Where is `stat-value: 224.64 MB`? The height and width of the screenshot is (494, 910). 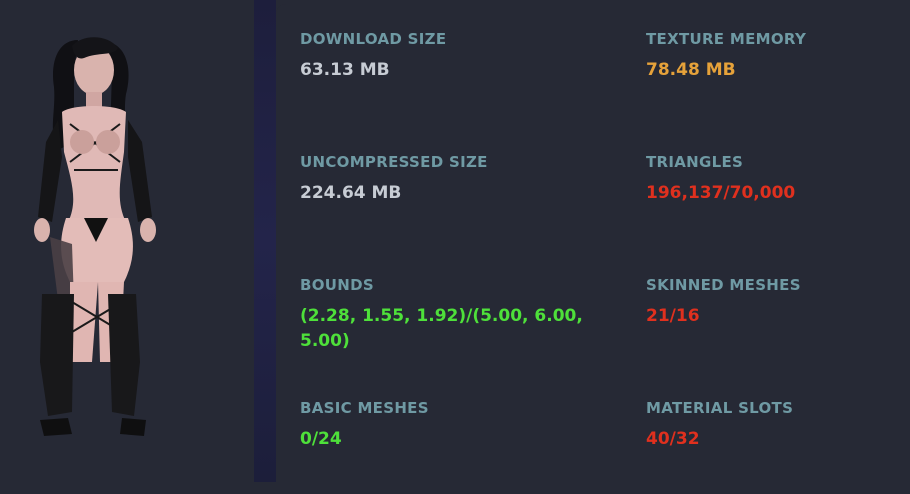 stat-value: 224.64 MB is located at coordinates (351, 193).